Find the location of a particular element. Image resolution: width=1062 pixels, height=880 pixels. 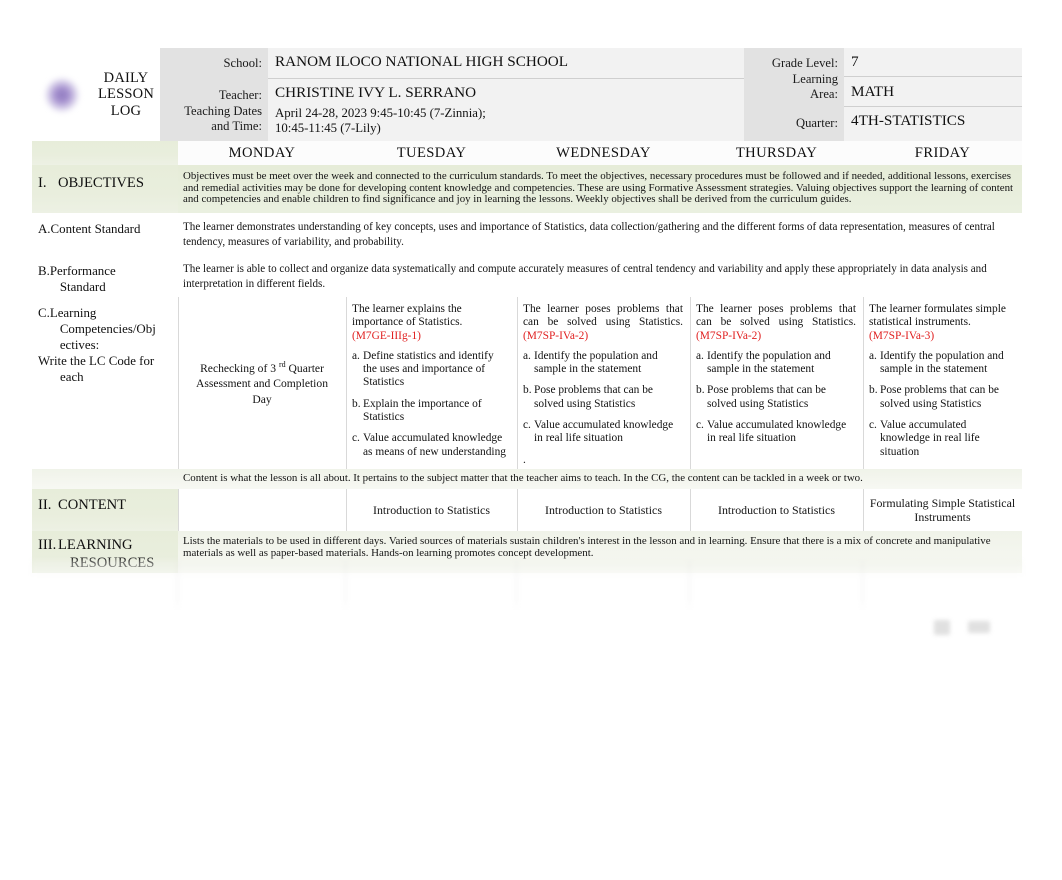

logo-cell is located at coordinates (62, 94).